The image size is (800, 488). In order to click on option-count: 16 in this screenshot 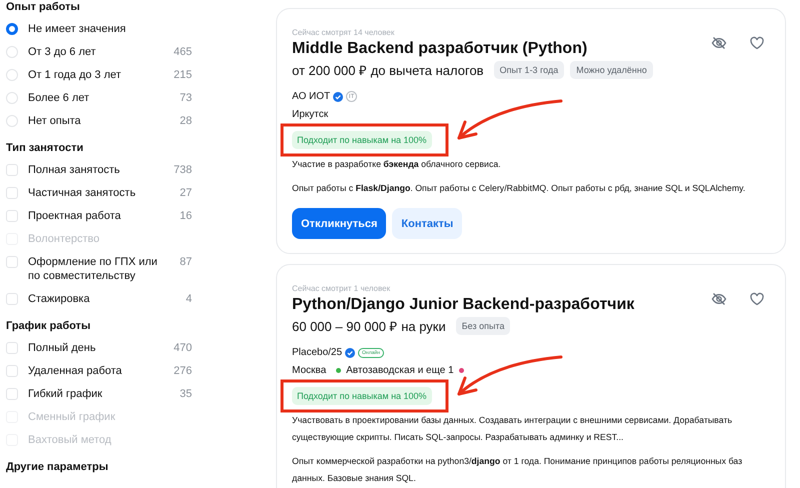, I will do `click(185, 216)`.